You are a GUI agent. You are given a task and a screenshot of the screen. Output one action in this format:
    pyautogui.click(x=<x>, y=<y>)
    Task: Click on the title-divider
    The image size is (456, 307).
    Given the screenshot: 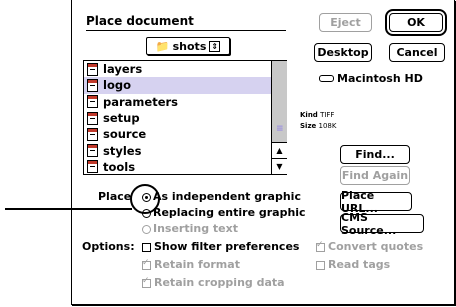 What is the action you would take?
    pyautogui.click(x=186, y=30)
    